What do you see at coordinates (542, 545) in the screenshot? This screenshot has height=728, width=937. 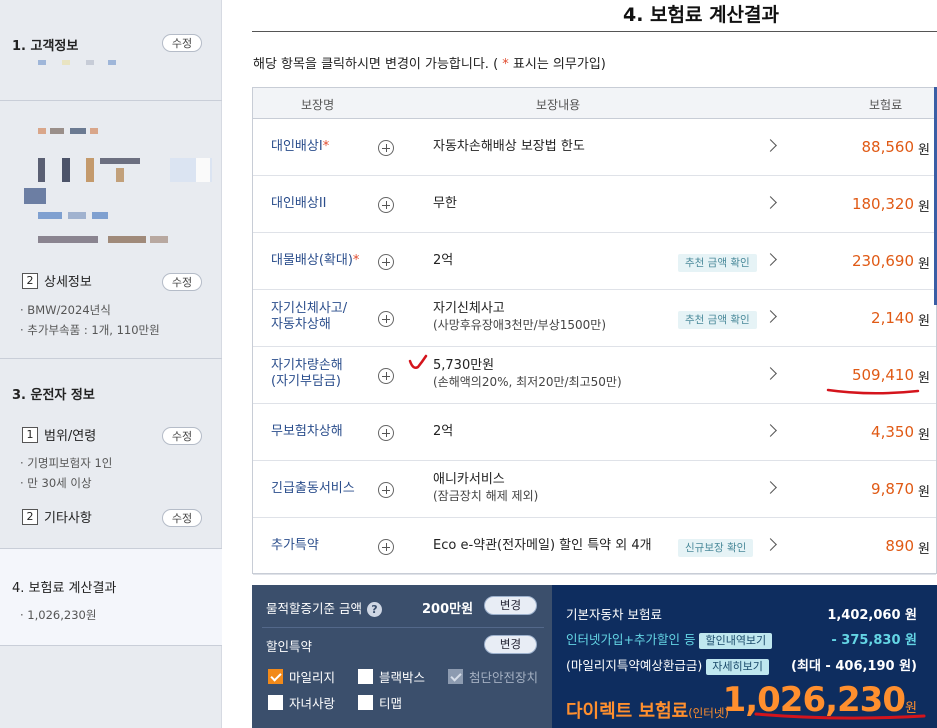 I see `coverage-desc-text: Eco e-약관(전자메일) 할인 특약 외 4개` at bounding box center [542, 545].